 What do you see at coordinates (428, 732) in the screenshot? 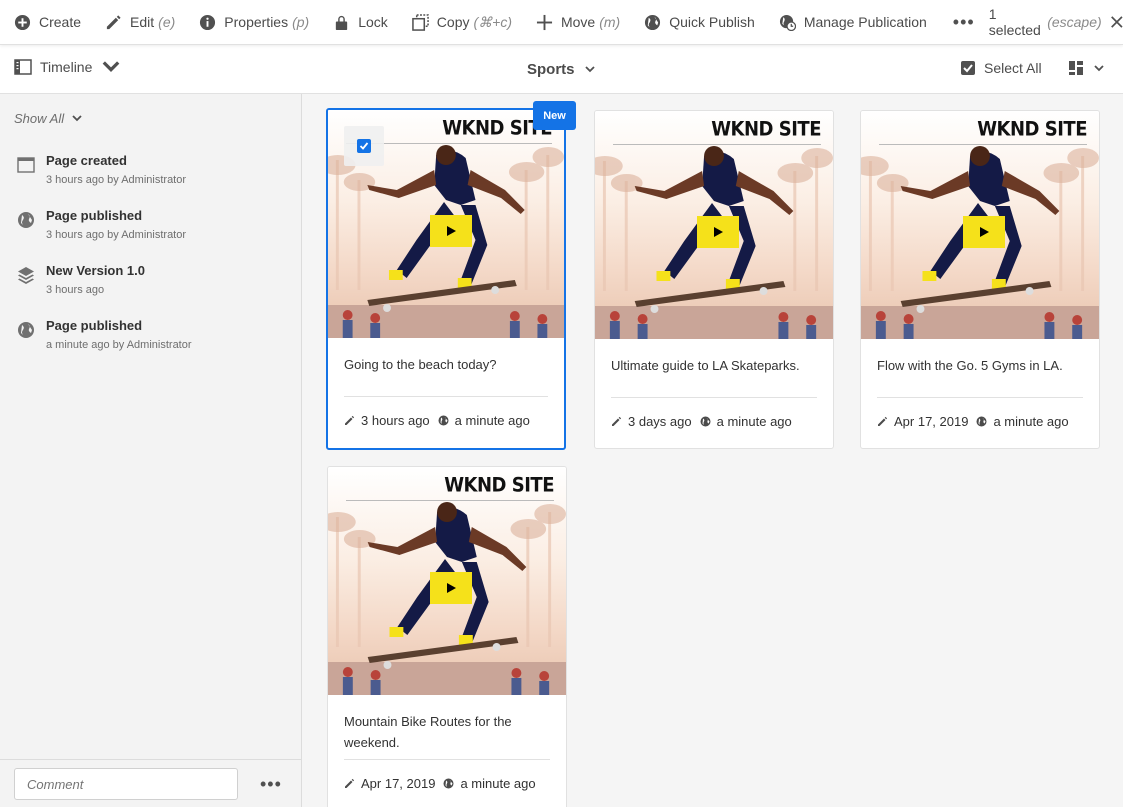
I see `card-title: Mountain Bike Routes for the weekend.` at bounding box center [428, 732].